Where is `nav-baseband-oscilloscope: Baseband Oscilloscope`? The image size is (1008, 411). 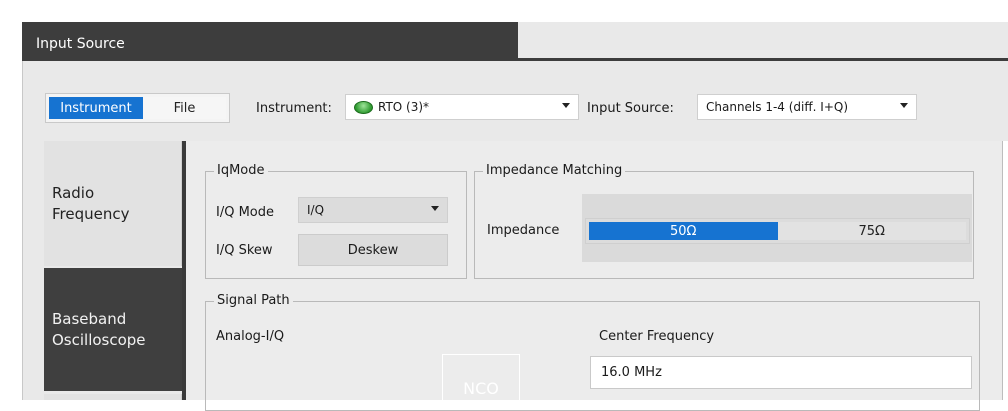
nav-baseband-oscilloscope: Baseband Oscilloscope is located at coordinates (113, 329).